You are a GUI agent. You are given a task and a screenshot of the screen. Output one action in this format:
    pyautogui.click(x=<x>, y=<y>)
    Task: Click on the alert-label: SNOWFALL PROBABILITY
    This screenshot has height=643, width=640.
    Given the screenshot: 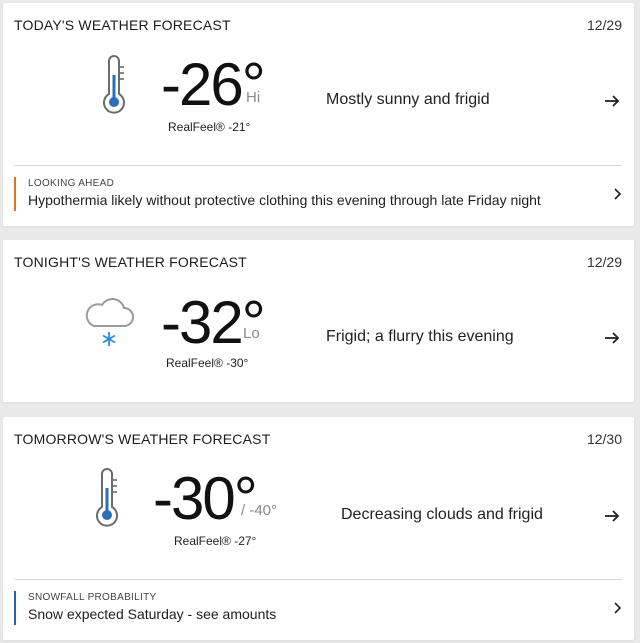 What is the action you would take?
    pyautogui.click(x=92, y=597)
    